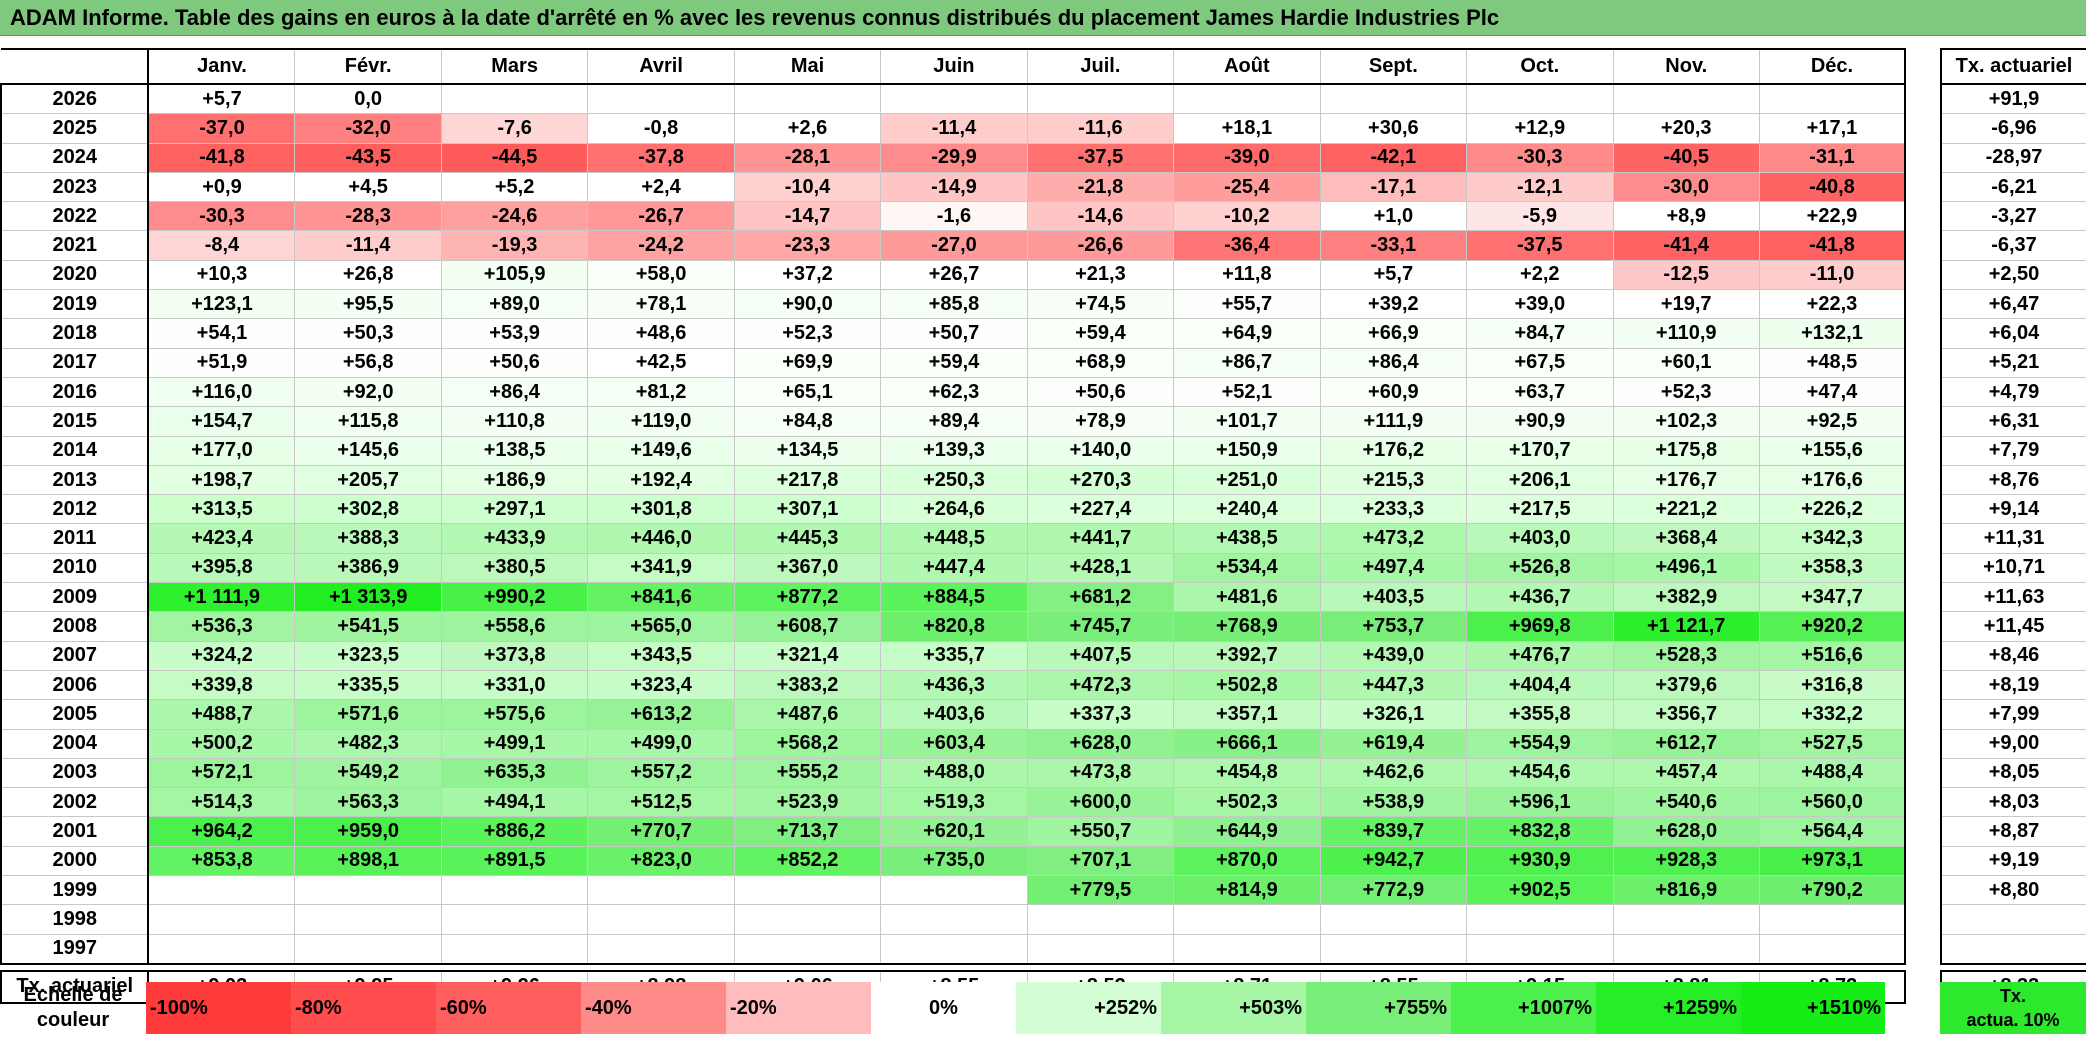  Describe the element at coordinates (1247, 275) in the screenshot. I see `gain-cell: +11,8` at that location.